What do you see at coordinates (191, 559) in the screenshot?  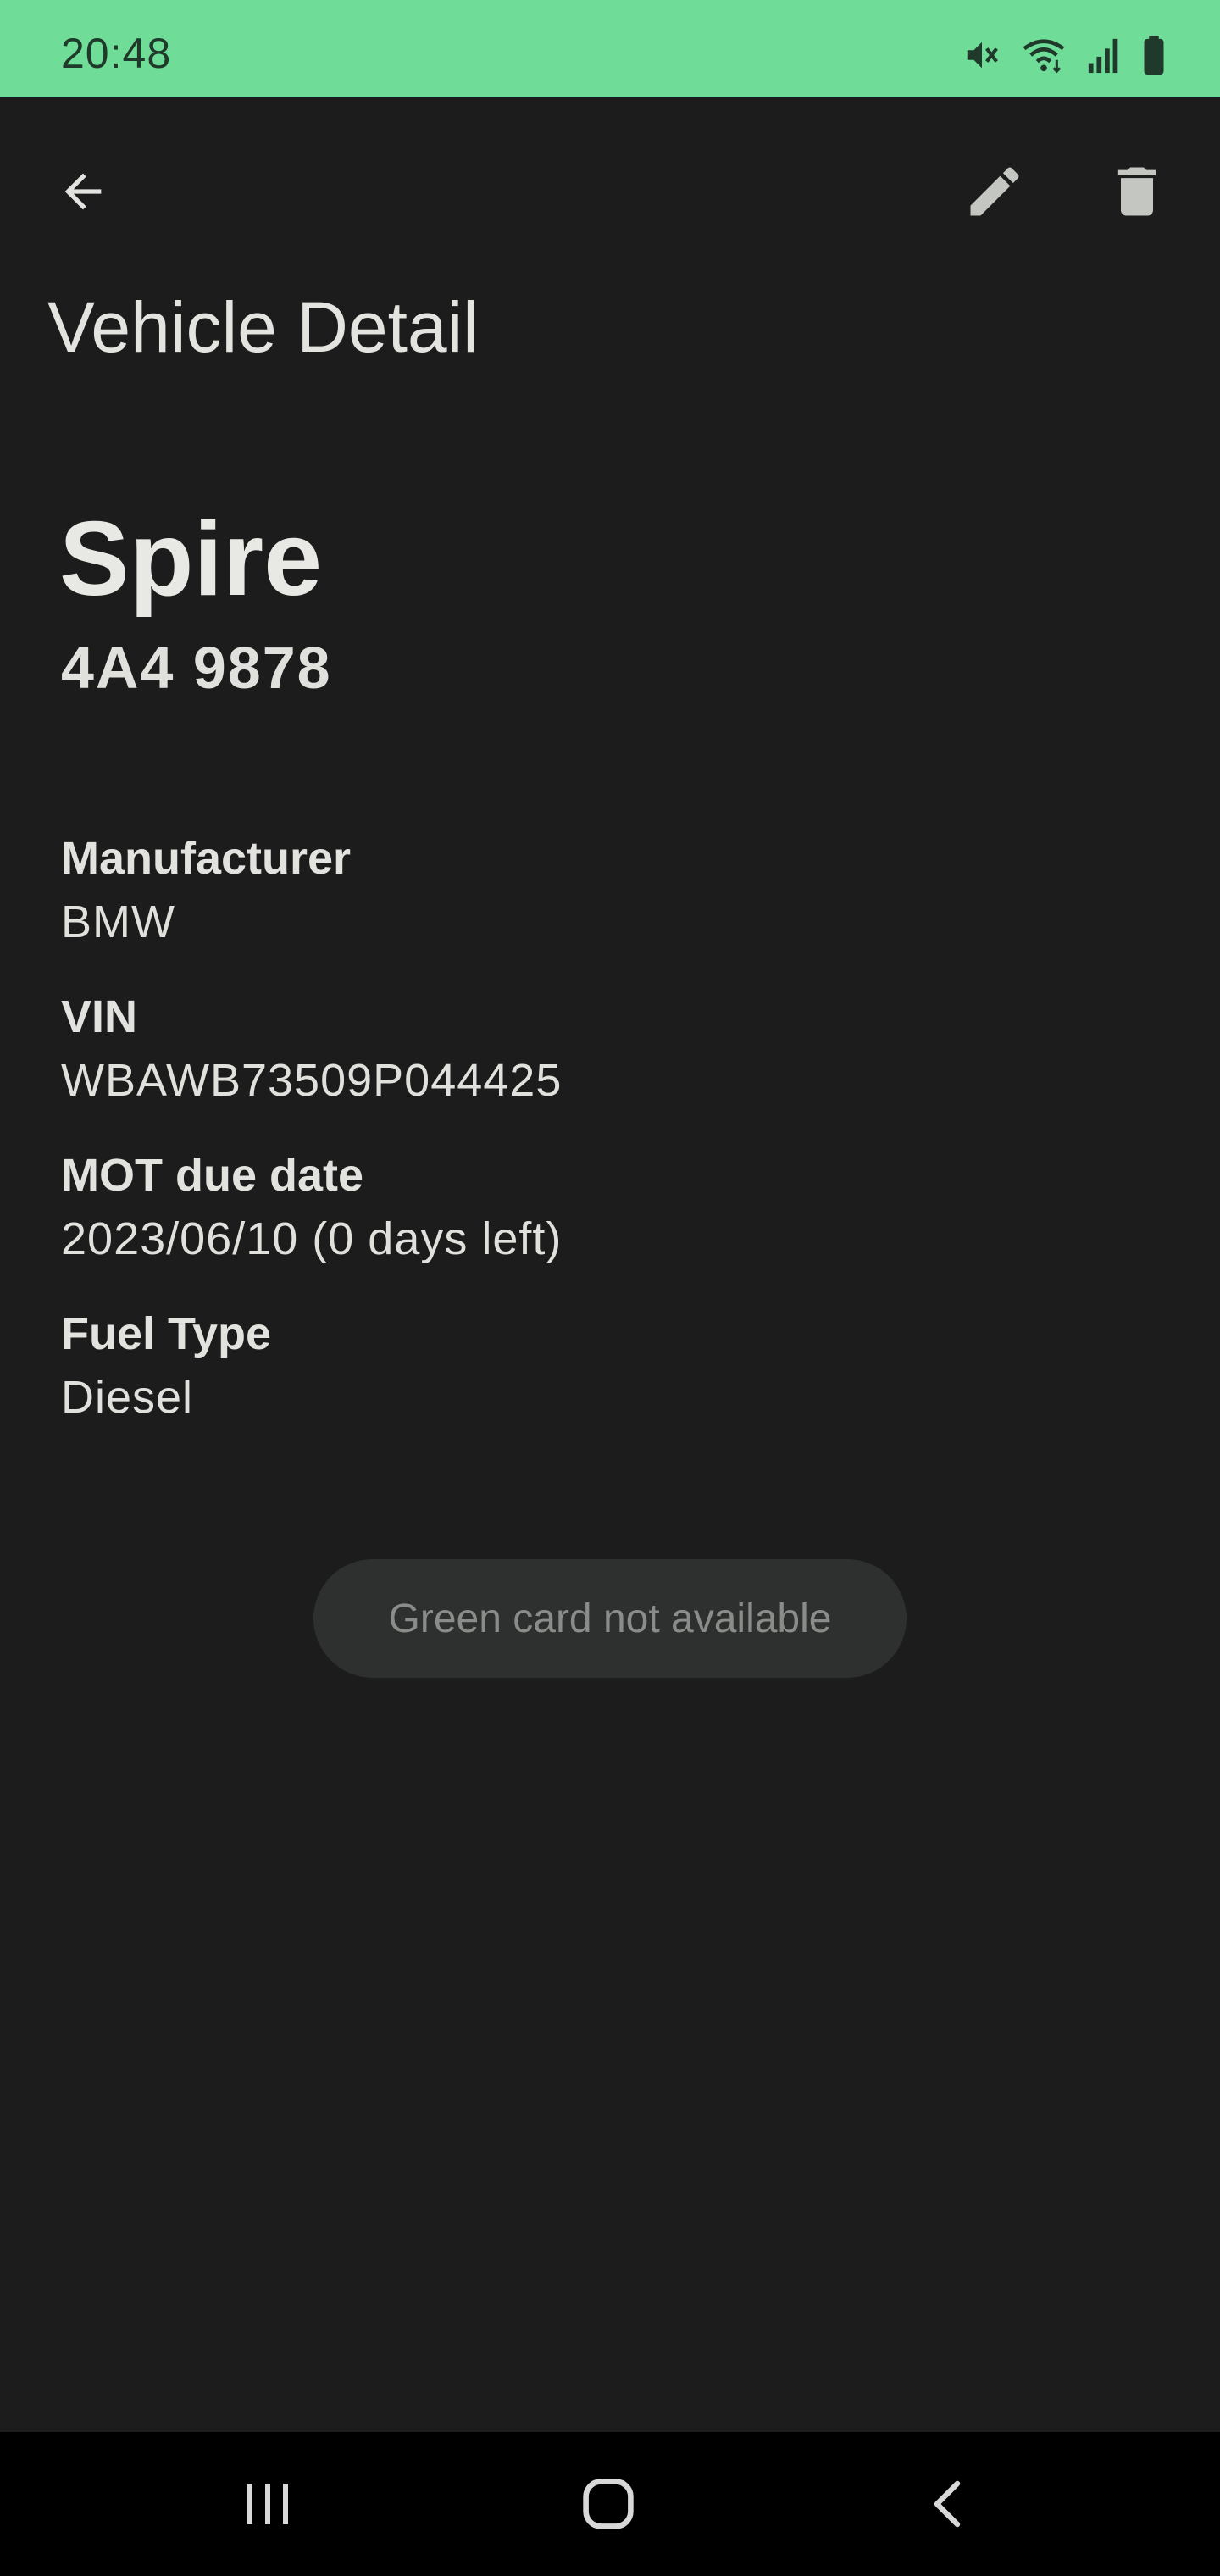 I see `vehicle-name: Spire` at bounding box center [191, 559].